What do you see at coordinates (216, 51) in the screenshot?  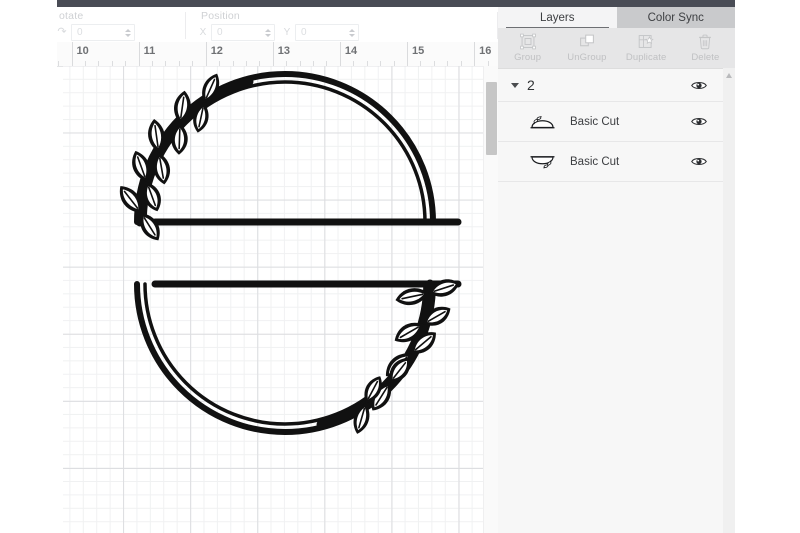 I see `ruler-label: 12` at bounding box center [216, 51].